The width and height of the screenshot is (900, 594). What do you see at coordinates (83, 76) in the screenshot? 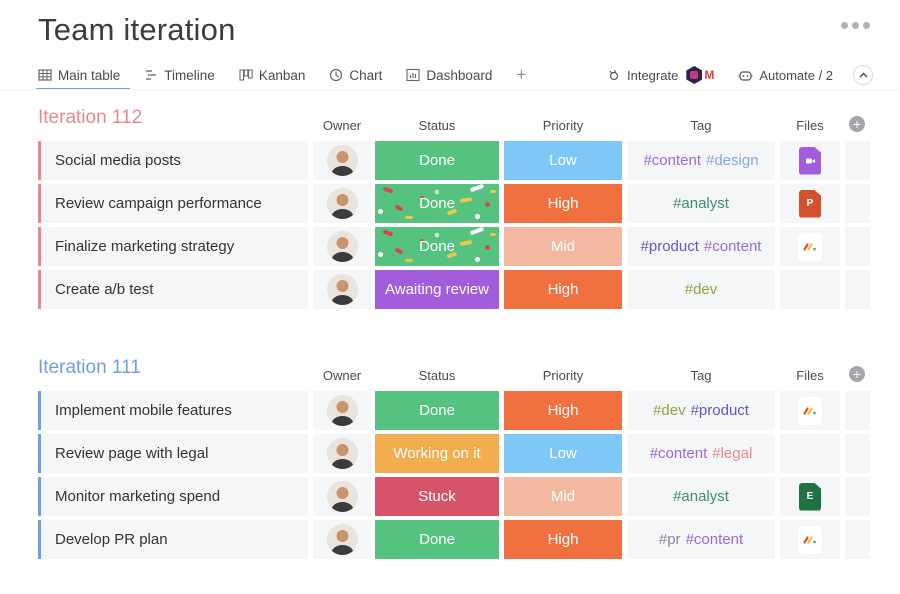
I see `tab-main-table: Main table` at bounding box center [83, 76].